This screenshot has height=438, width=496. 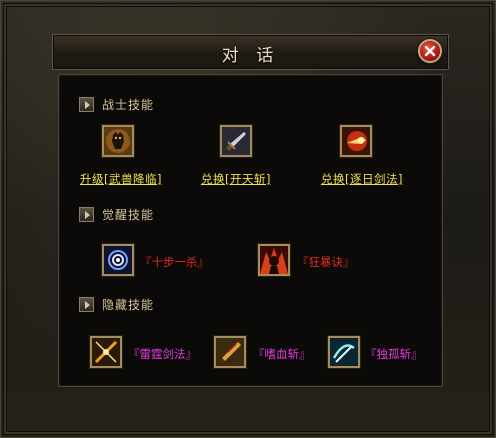 What do you see at coordinates (326, 262) in the screenshot?
I see `awaken-skill-kuangbao-label: 『狂暴诀』` at bounding box center [326, 262].